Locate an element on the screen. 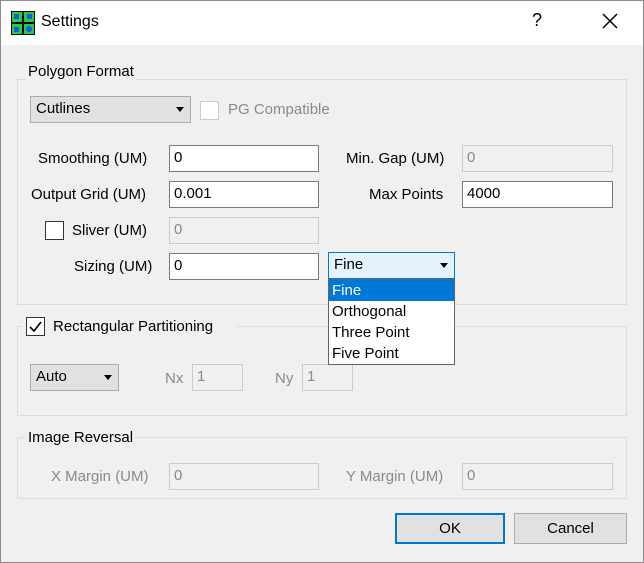 The image size is (644, 563). window-title: Settings is located at coordinates (70, 21).